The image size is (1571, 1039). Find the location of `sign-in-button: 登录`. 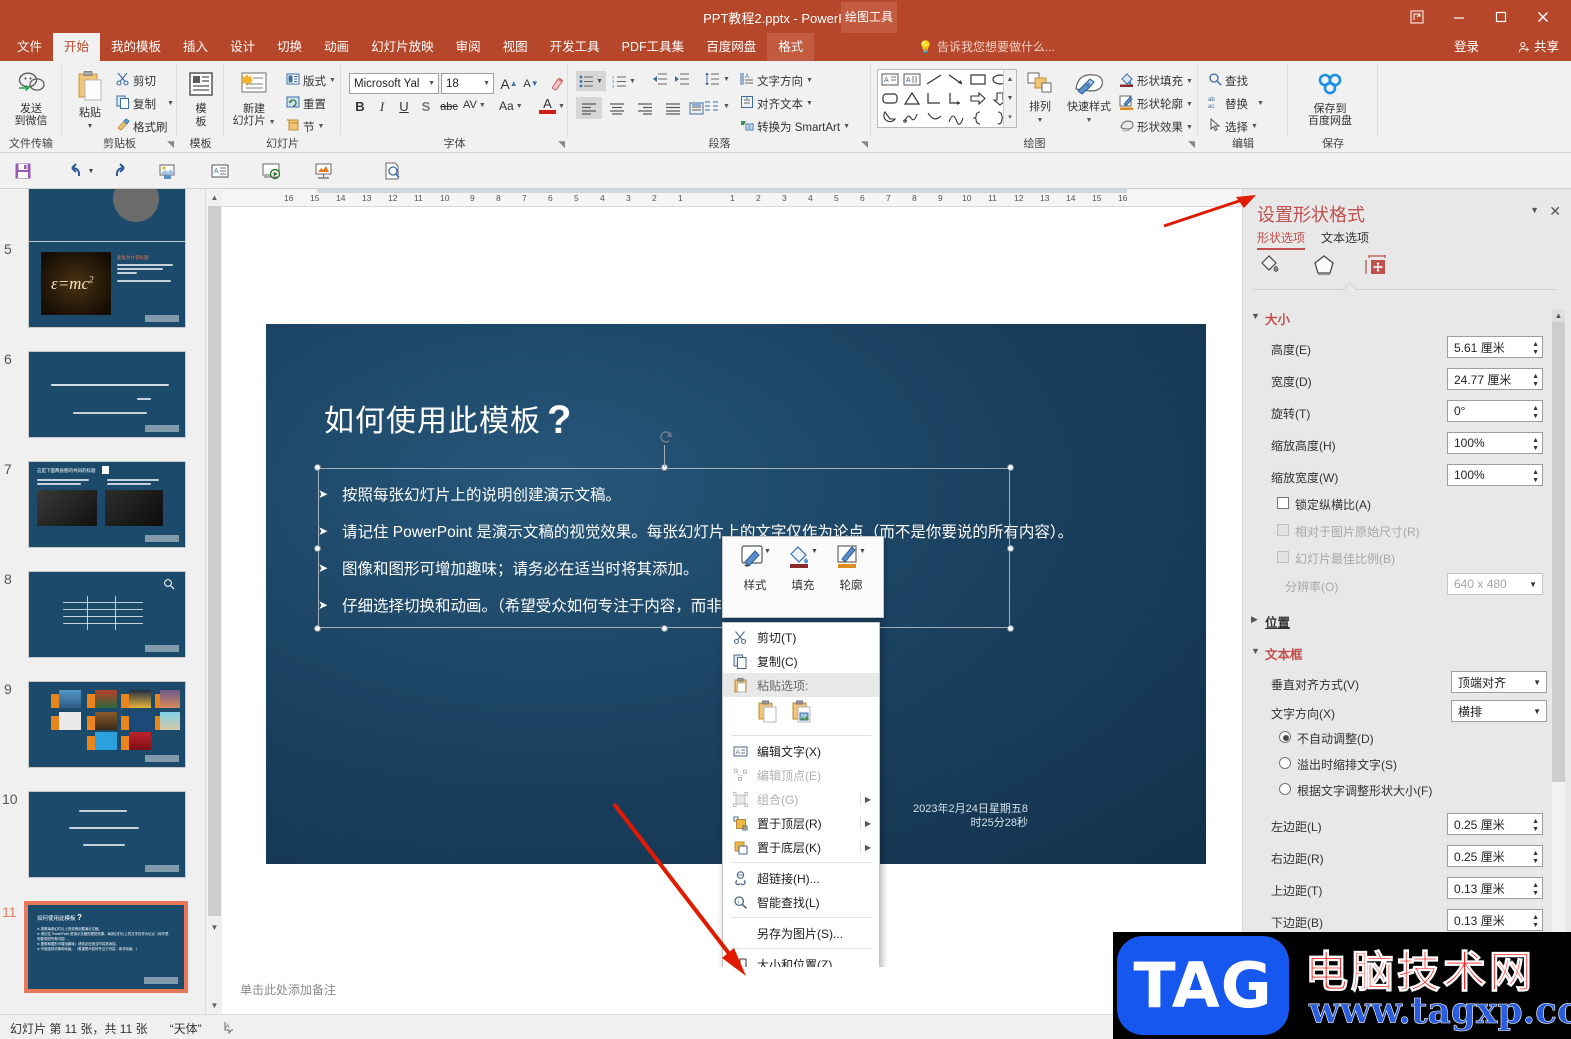

sign-in-button: 登录 is located at coordinates (1466, 47).